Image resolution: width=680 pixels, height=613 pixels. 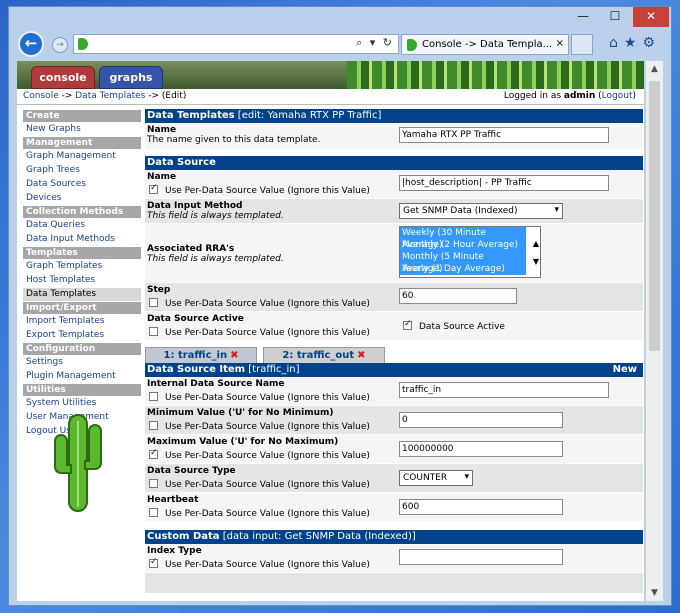 I want to click on source-type-select: COUNTER ▾, so click(x=436, y=478).